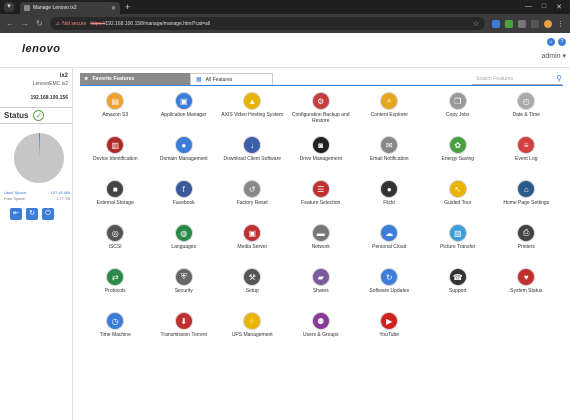 This screenshot has width=570, height=420. I want to click on security-icon: ⛨, so click(183, 277).